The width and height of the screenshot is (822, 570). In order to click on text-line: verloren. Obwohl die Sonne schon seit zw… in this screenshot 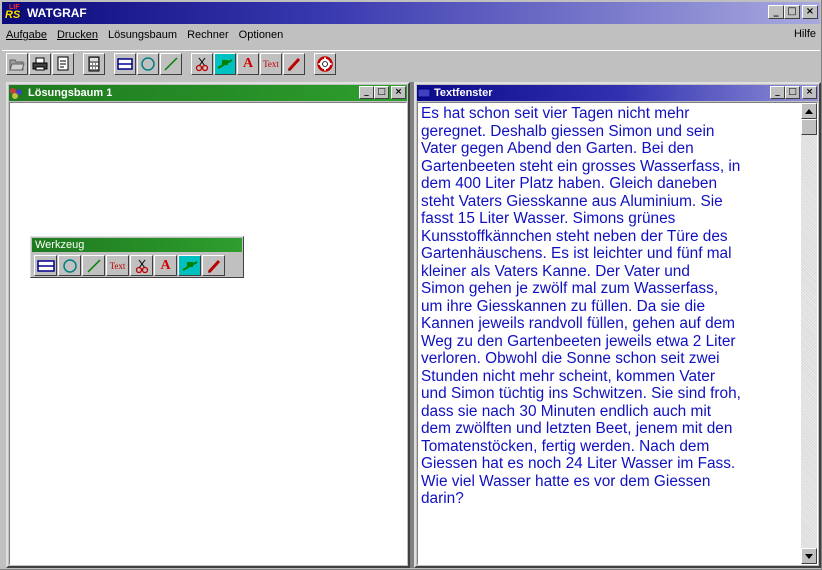, I will do `click(570, 358)`.